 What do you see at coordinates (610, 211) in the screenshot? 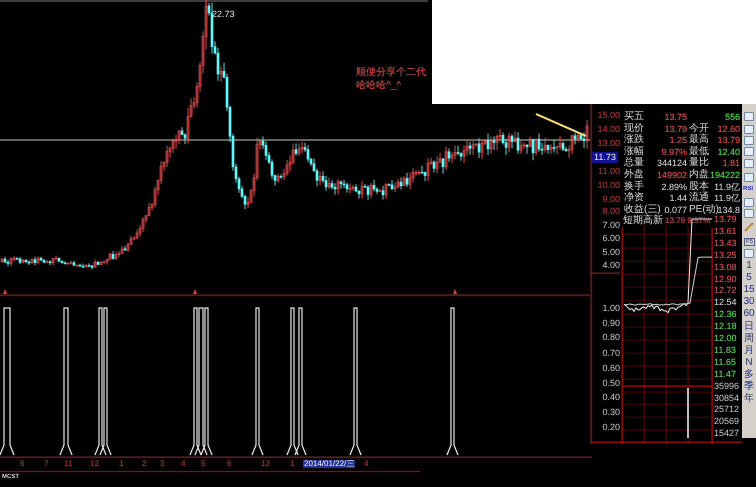
I see `price-axis-label: 8.00` at bounding box center [610, 211].